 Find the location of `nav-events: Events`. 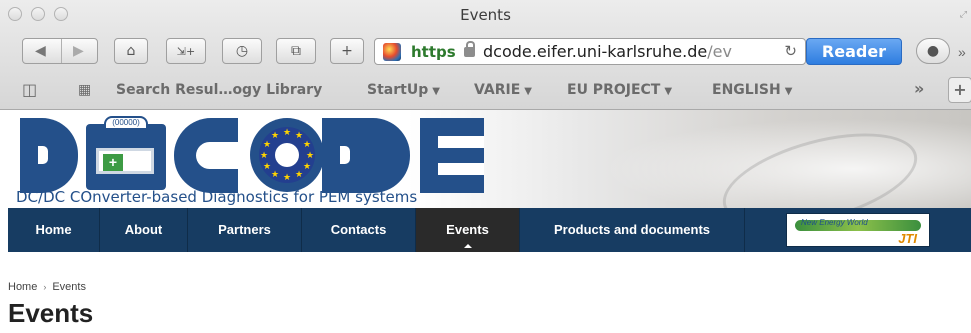

nav-events: Events is located at coordinates (468, 230).